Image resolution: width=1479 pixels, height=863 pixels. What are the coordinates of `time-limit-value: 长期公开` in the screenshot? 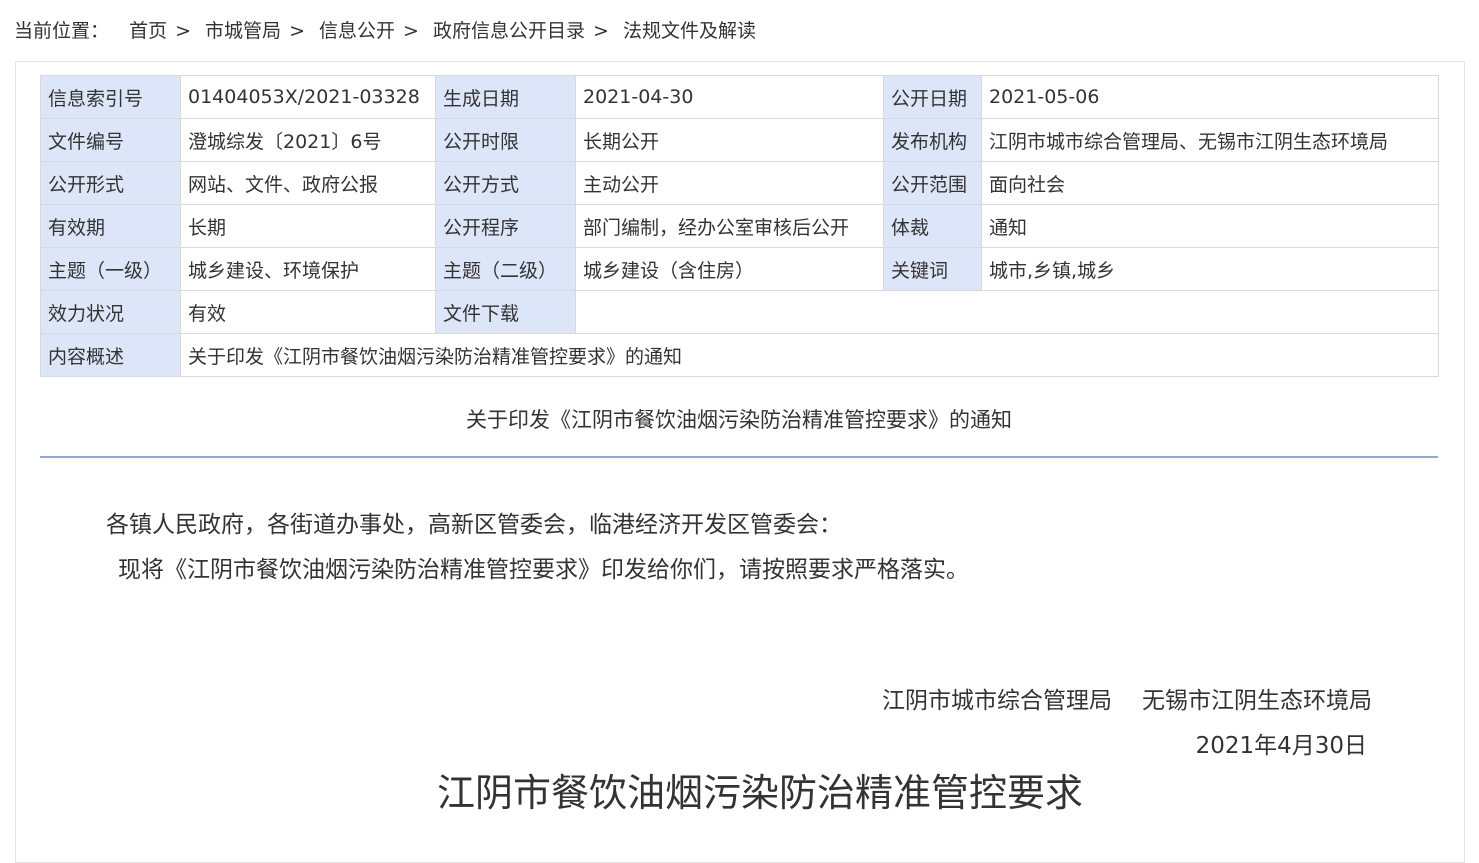 It's located at (729, 140).